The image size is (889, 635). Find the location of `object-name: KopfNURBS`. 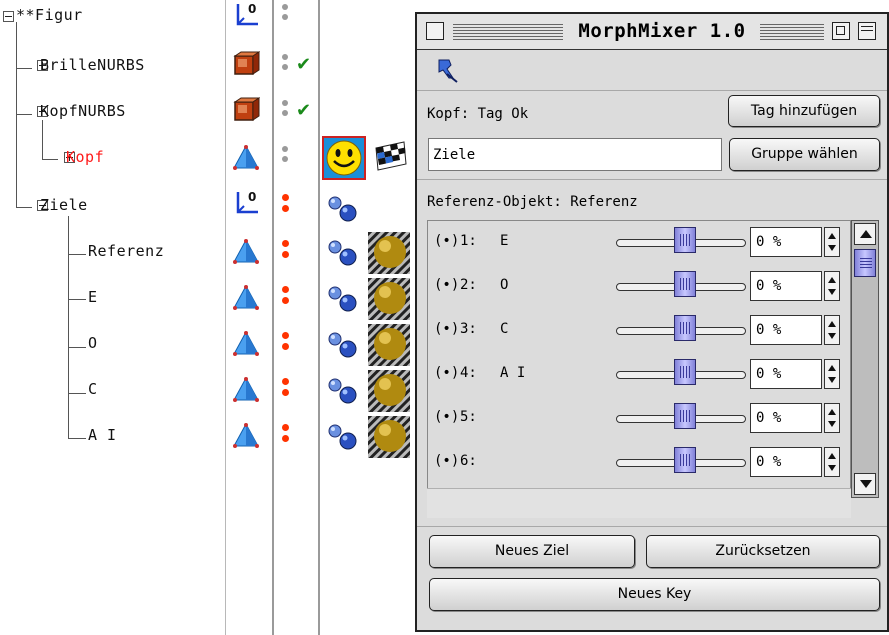

object-name: KopfNURBS is located at coordinates (83, 111).